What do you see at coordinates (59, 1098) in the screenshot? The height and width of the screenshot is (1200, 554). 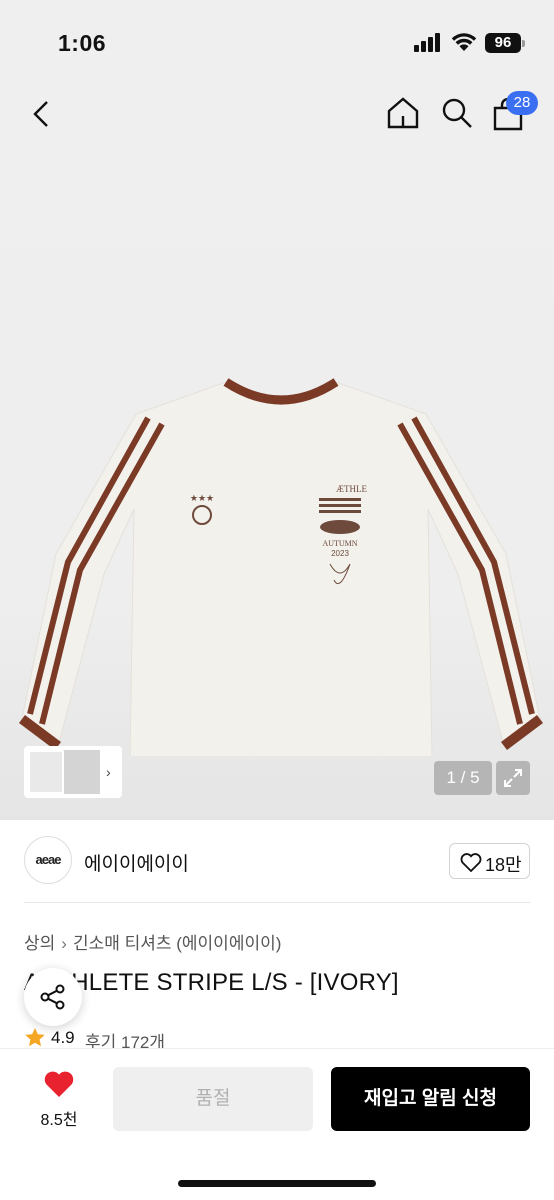 I see `wishlist-button: 8.5천` at bounding box center [59, 1098].